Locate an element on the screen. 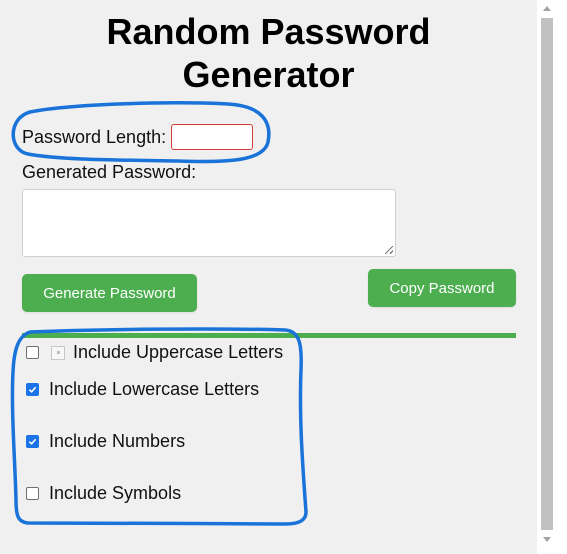 This screenshot has height=554, width=567. lowercase-label: Include Lowercase Letters is located at coordinates (154, 389).